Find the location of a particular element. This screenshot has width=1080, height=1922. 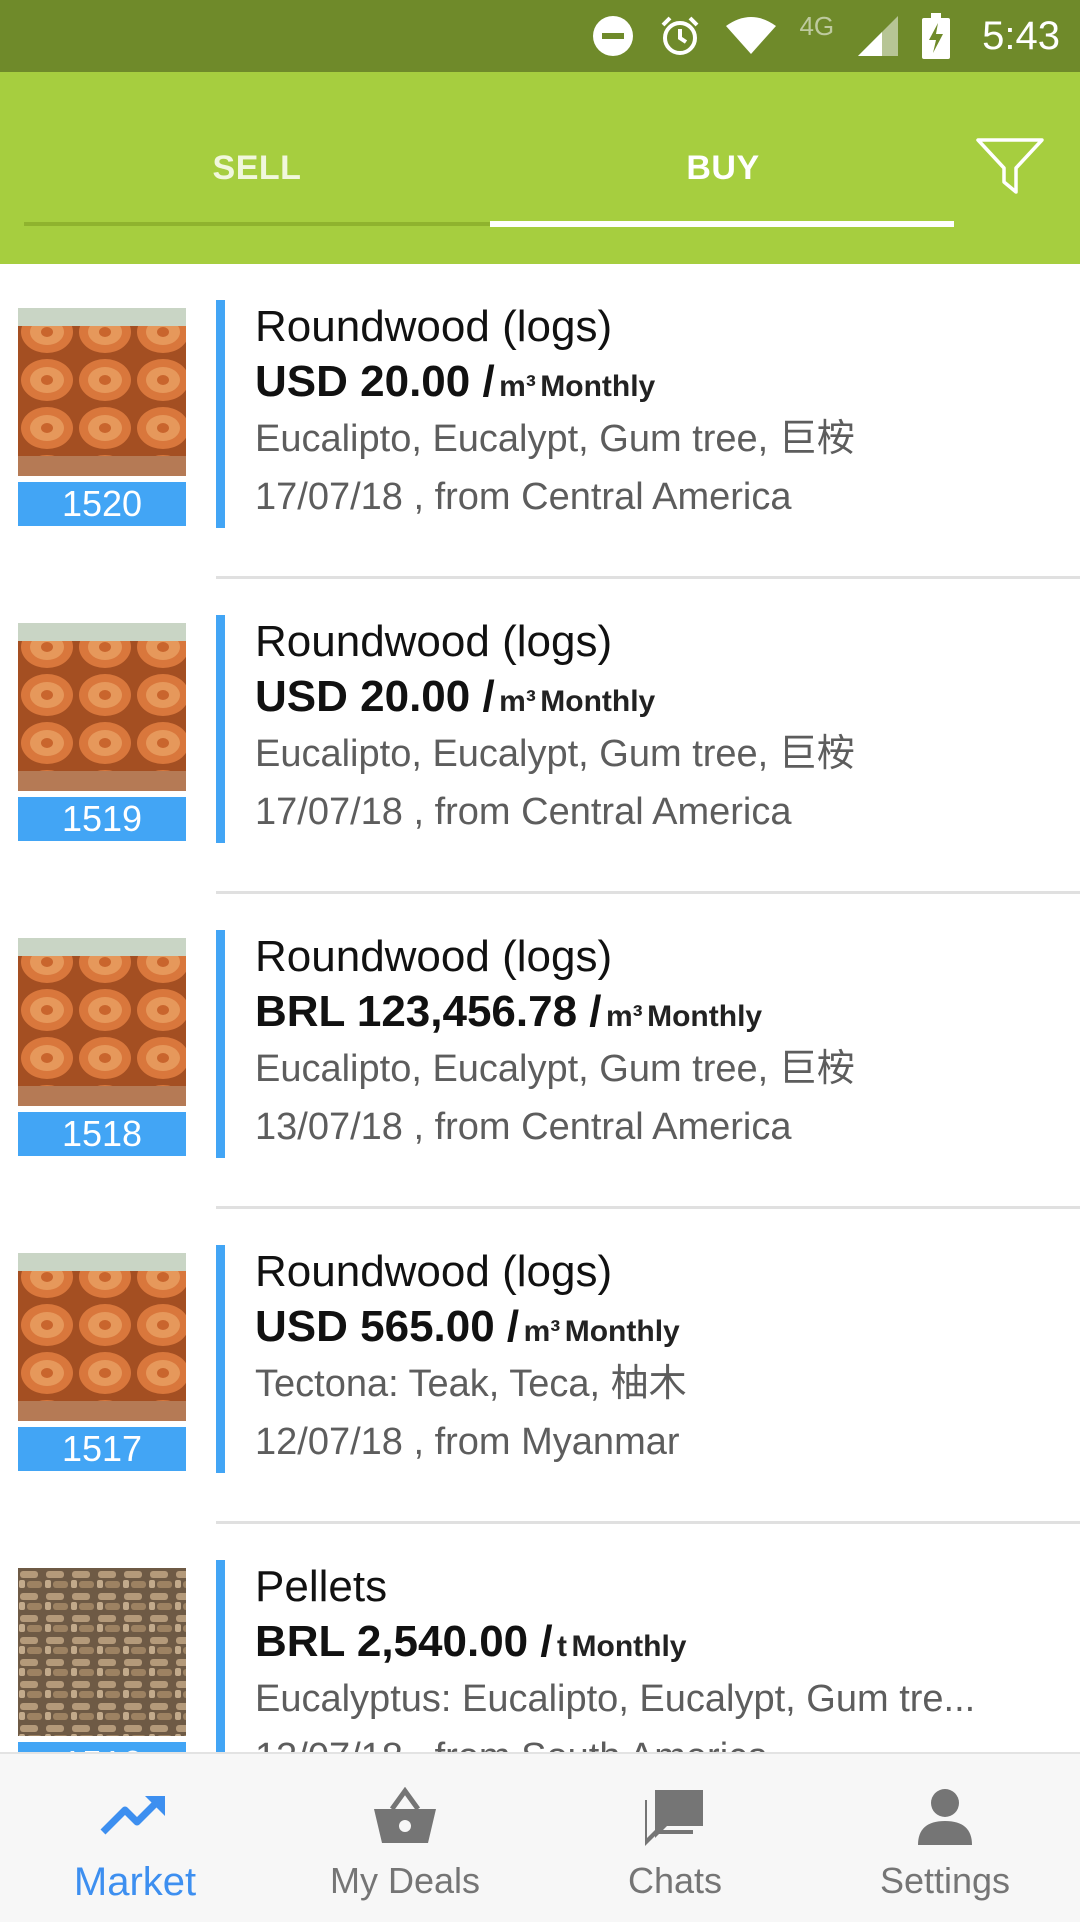

nav-market: Market is located at coordinates (135, 1838).